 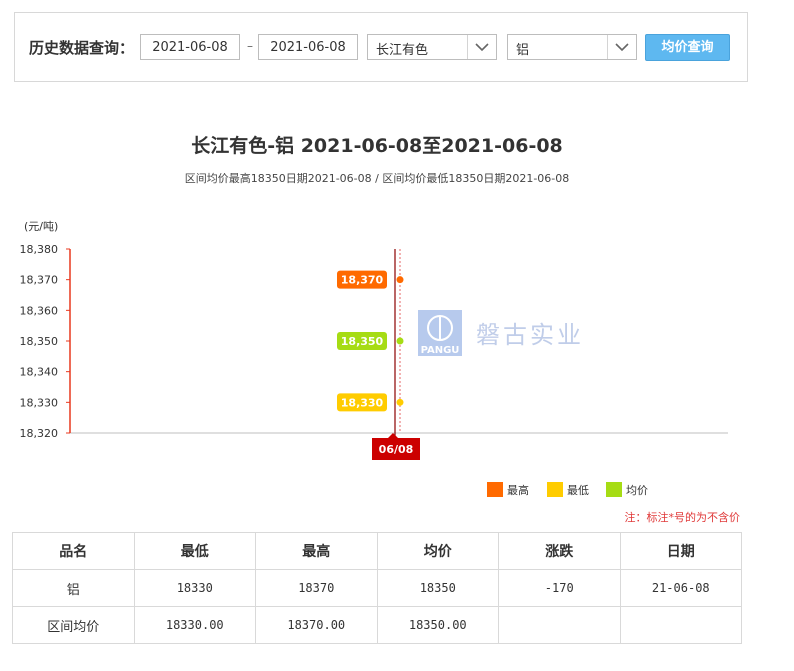 I want to click on x-label-pointer, so click(x=393, y=435).